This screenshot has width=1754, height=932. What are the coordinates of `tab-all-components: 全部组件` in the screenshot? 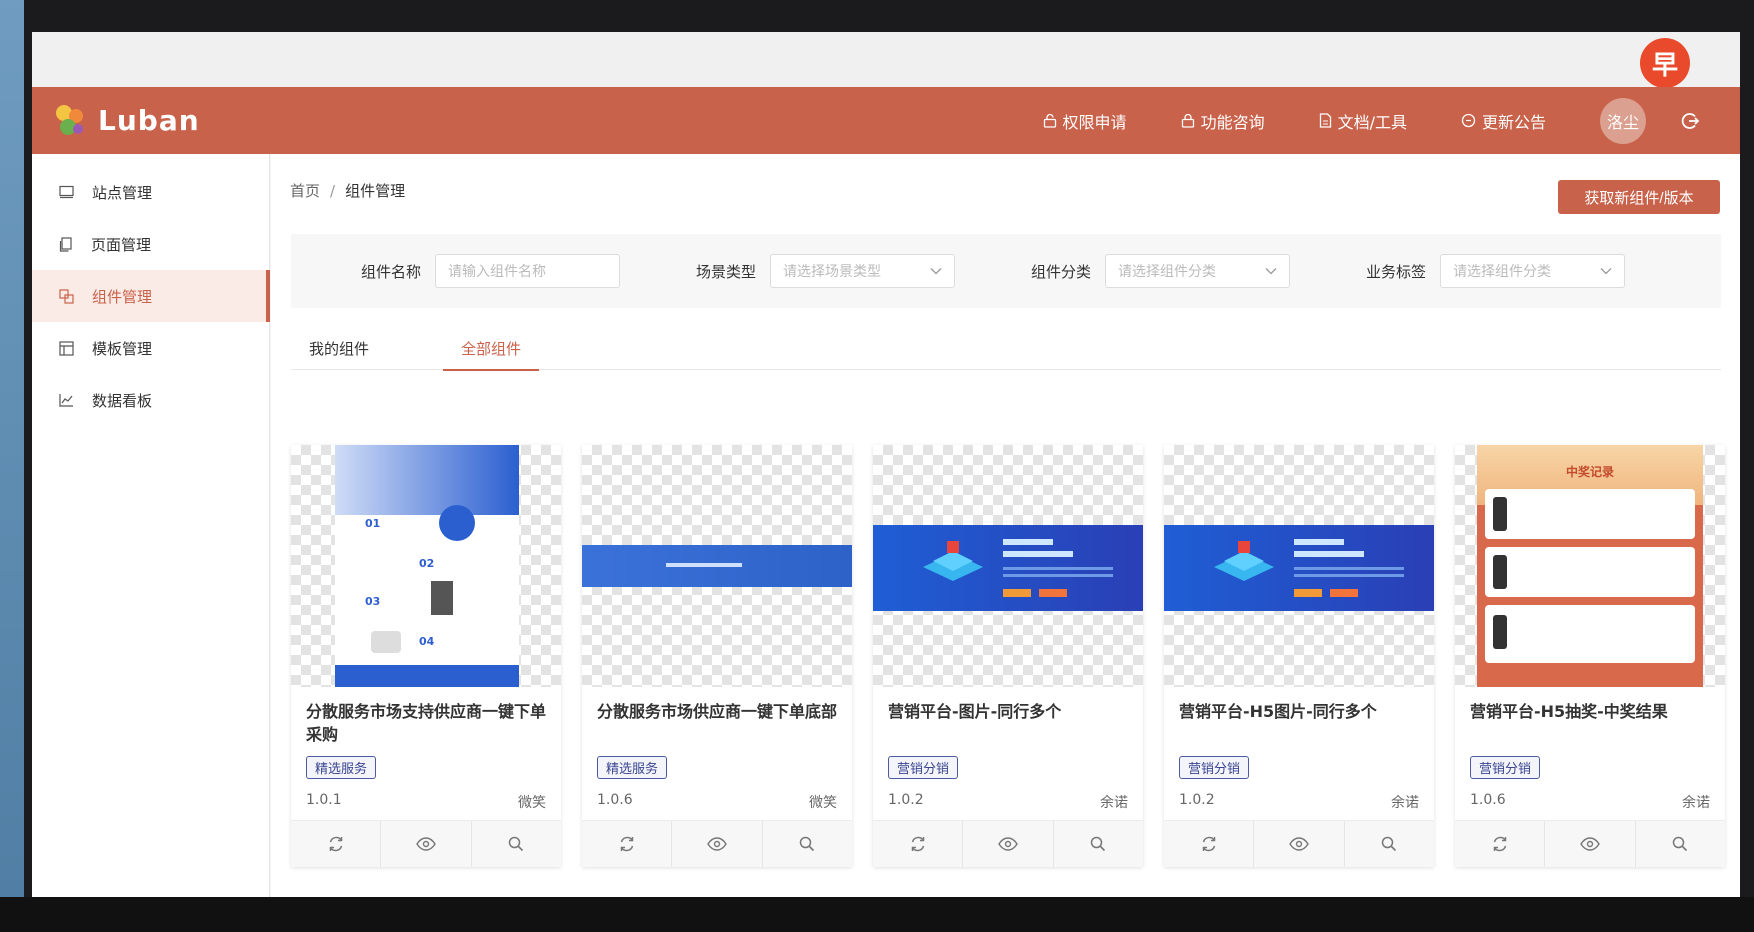 It's located at (491, 348).